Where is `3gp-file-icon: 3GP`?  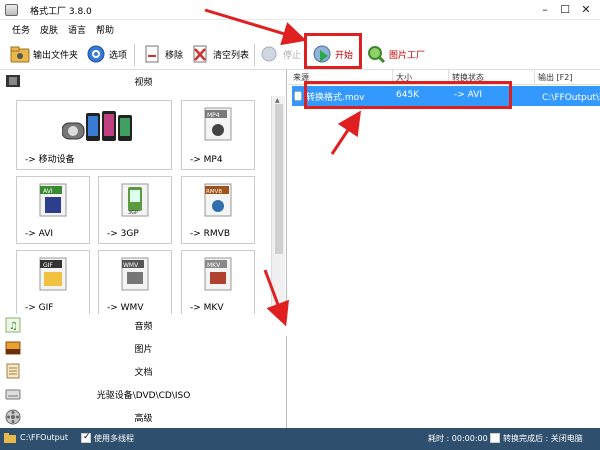 3gp-file-icon: 3GP is located at coordinates (135, 201).